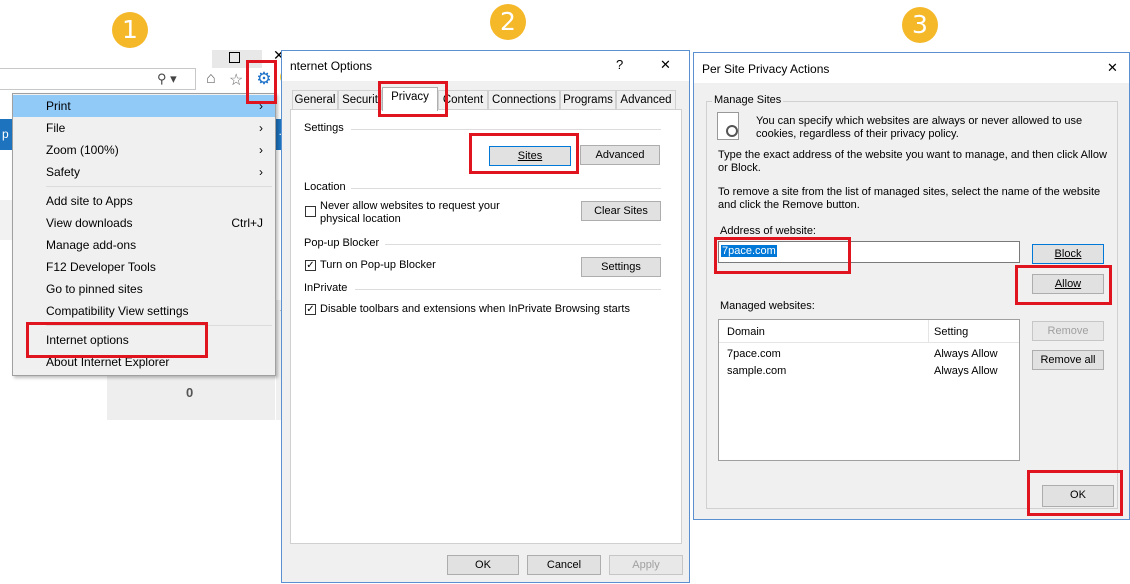 This screenshot has height=584, width=1130. What do you see at coordinates (144, 245) in the screenshot?
I see `menu-item-manage-add-ons: Manage add-ons` at bounding box center [144, 245].